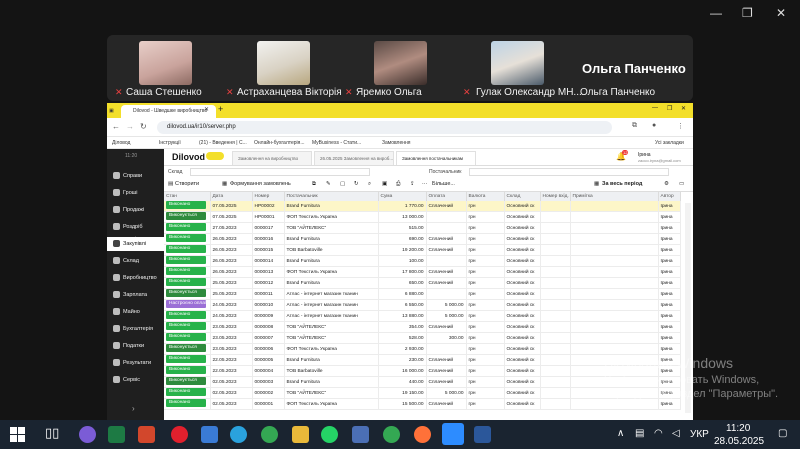 This screenshot has height=449, width=800. Describe the element at coordinates (187, 184) in the screenshot. I see `create-button: Створити` at that location.